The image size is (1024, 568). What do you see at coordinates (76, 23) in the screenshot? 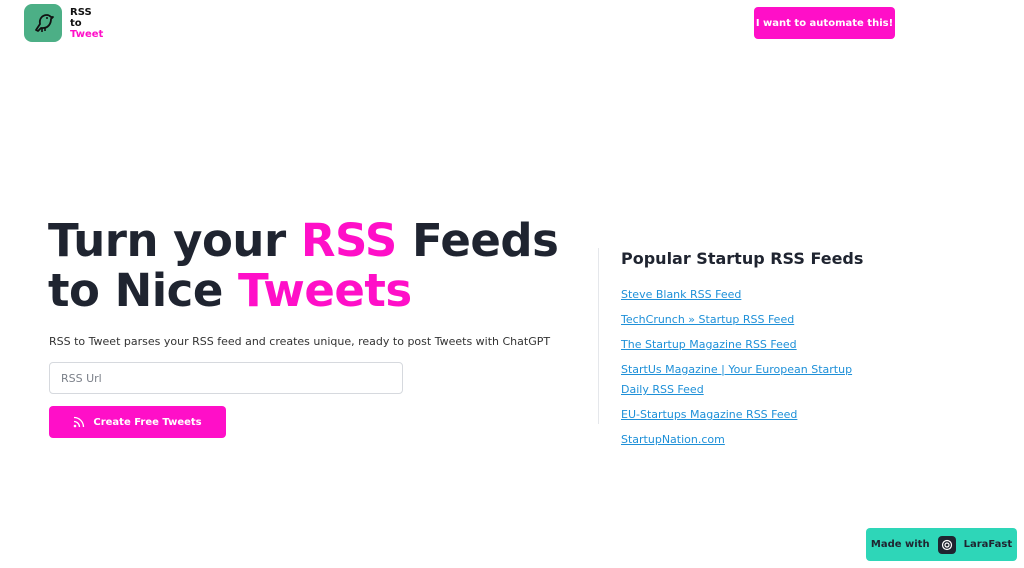
I see `logo-line-to: to` at bounding box center [76, 23].